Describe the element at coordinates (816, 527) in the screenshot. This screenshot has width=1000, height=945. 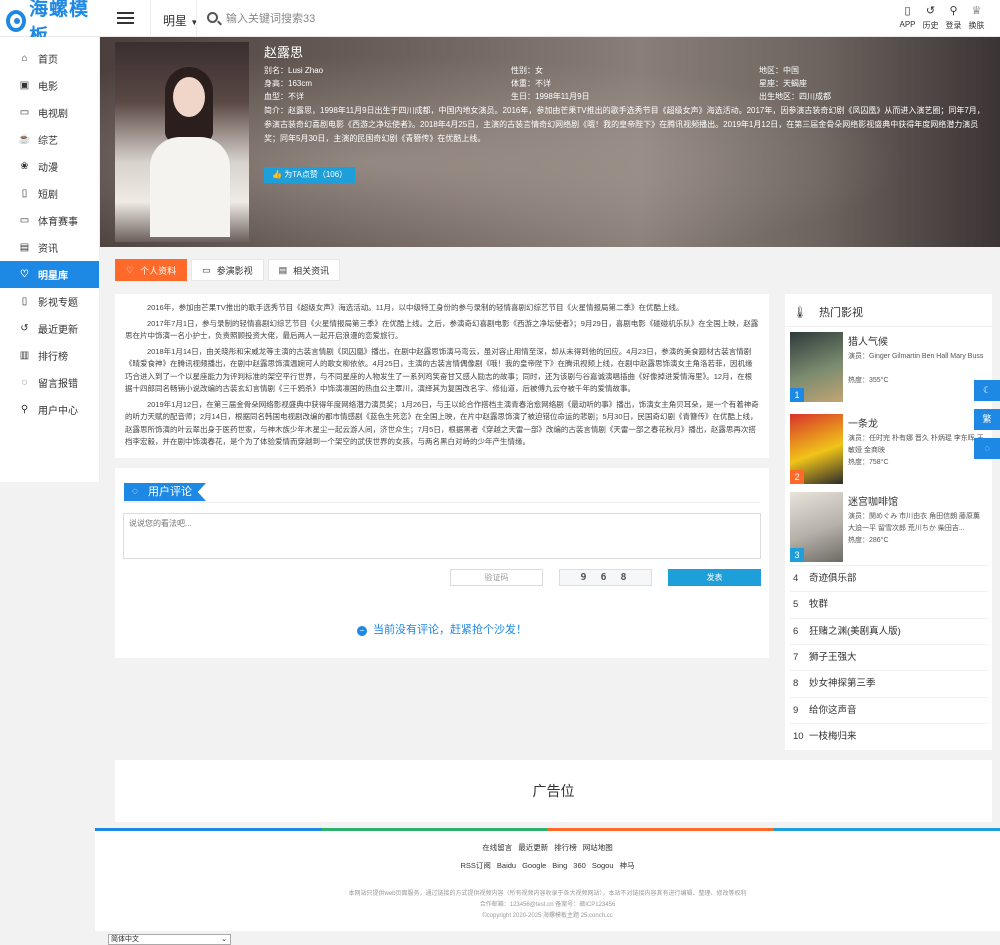
I see `poster-thumbnail: 3` at that location.